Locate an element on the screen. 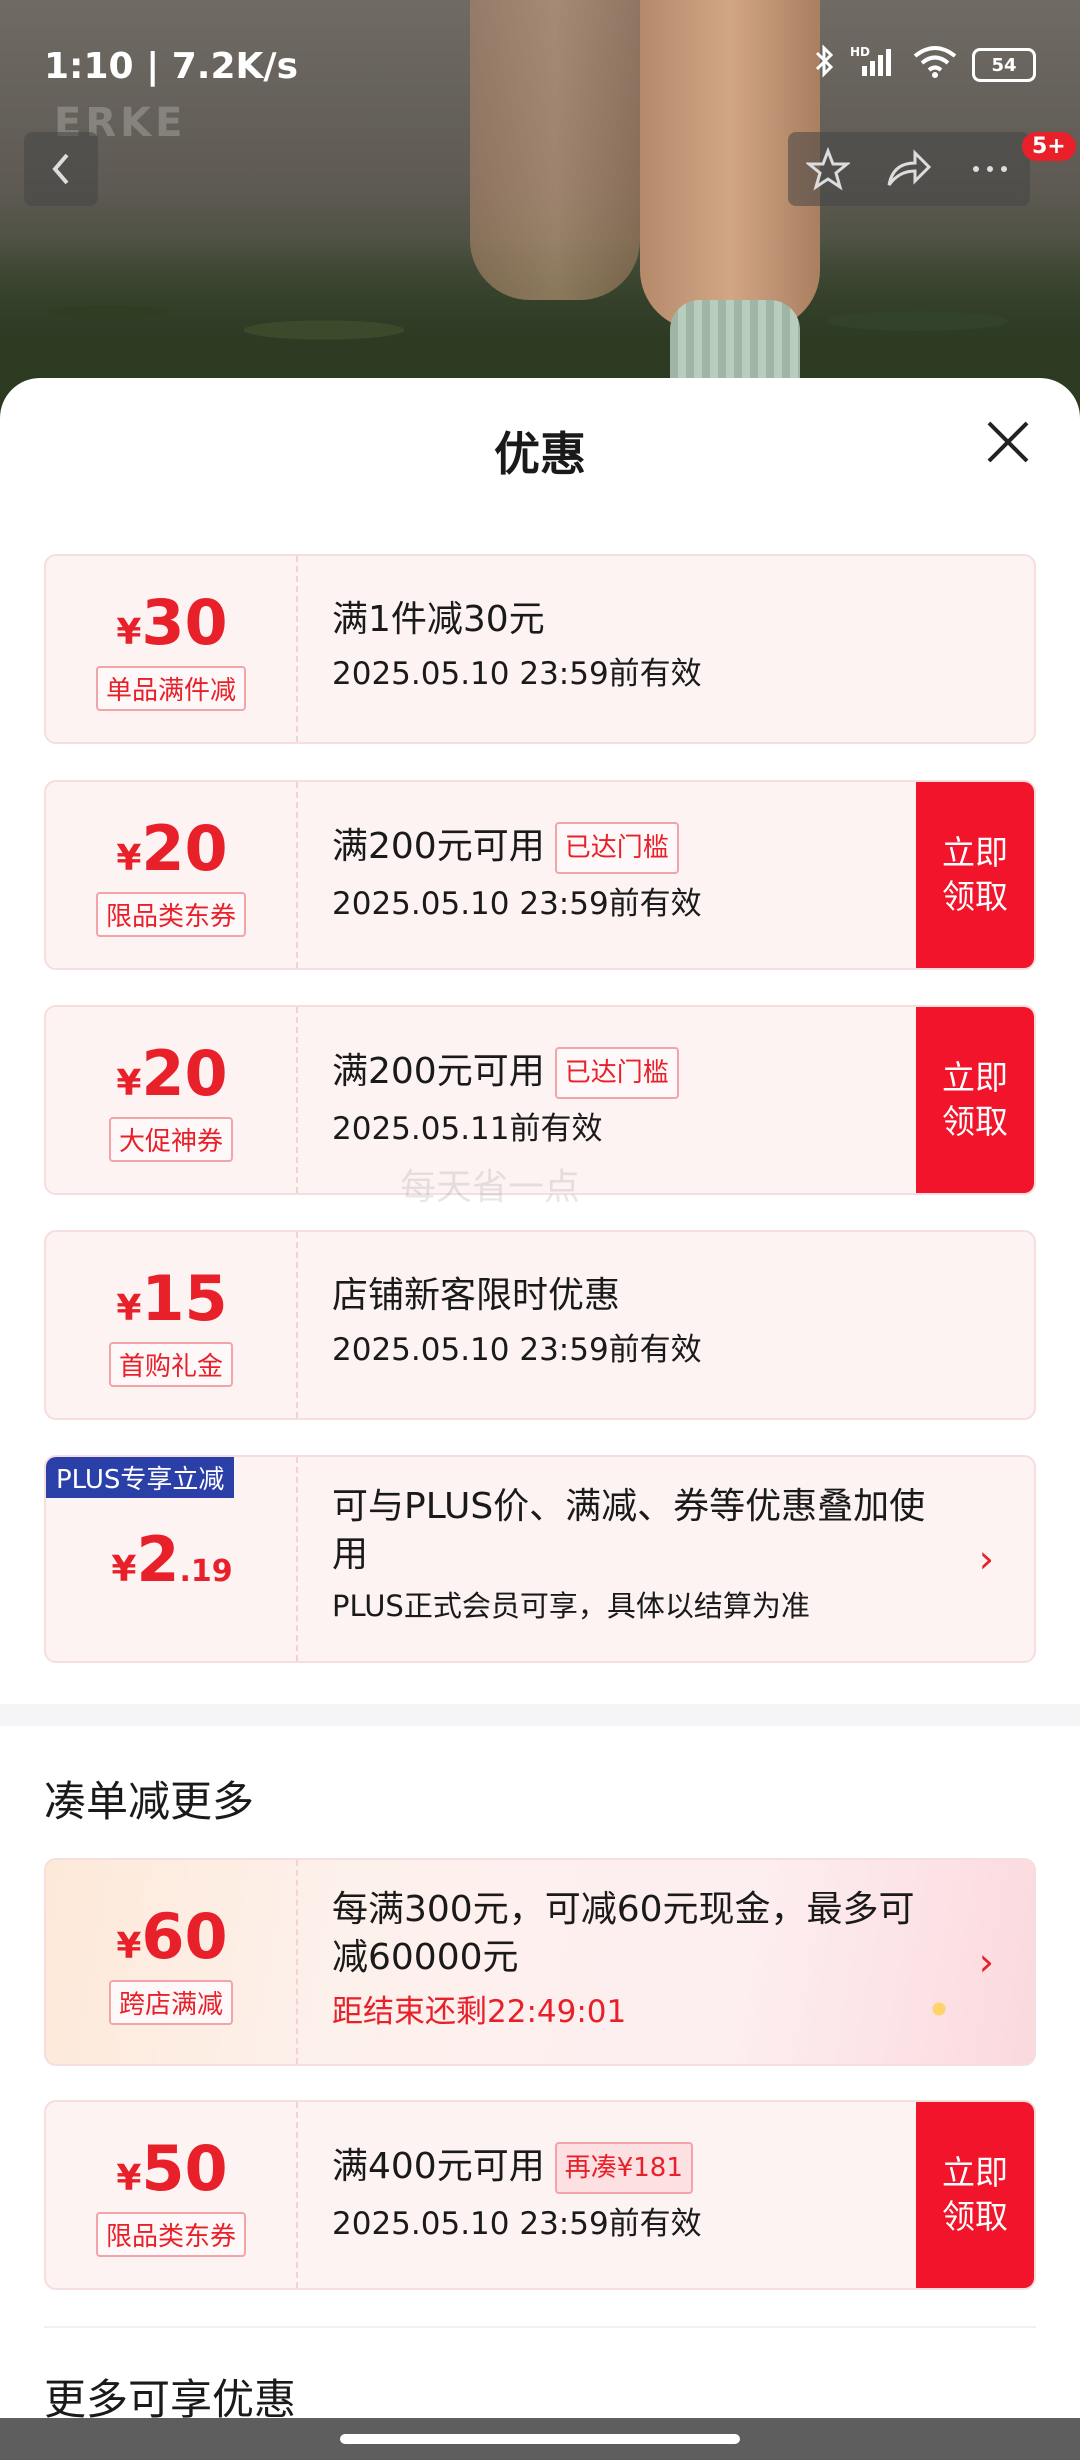 This screenshot has width=1080, height=2460. chevron-left-icon is located at coordinates (60, 169).